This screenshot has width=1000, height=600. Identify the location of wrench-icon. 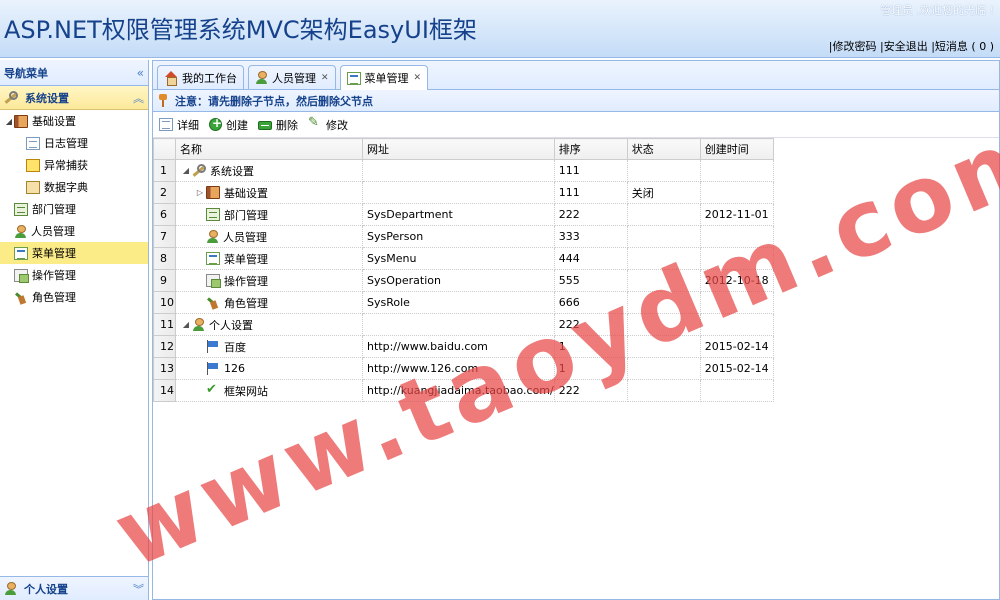
(199, 170).